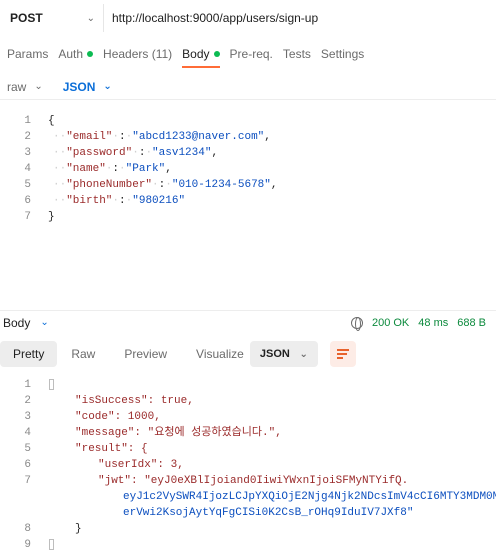 The height and width of the screenshot is (551, 496). I want to click on response-bar: Body ⌄ 200 OK 48 ms 688 B, so click(248, 322).